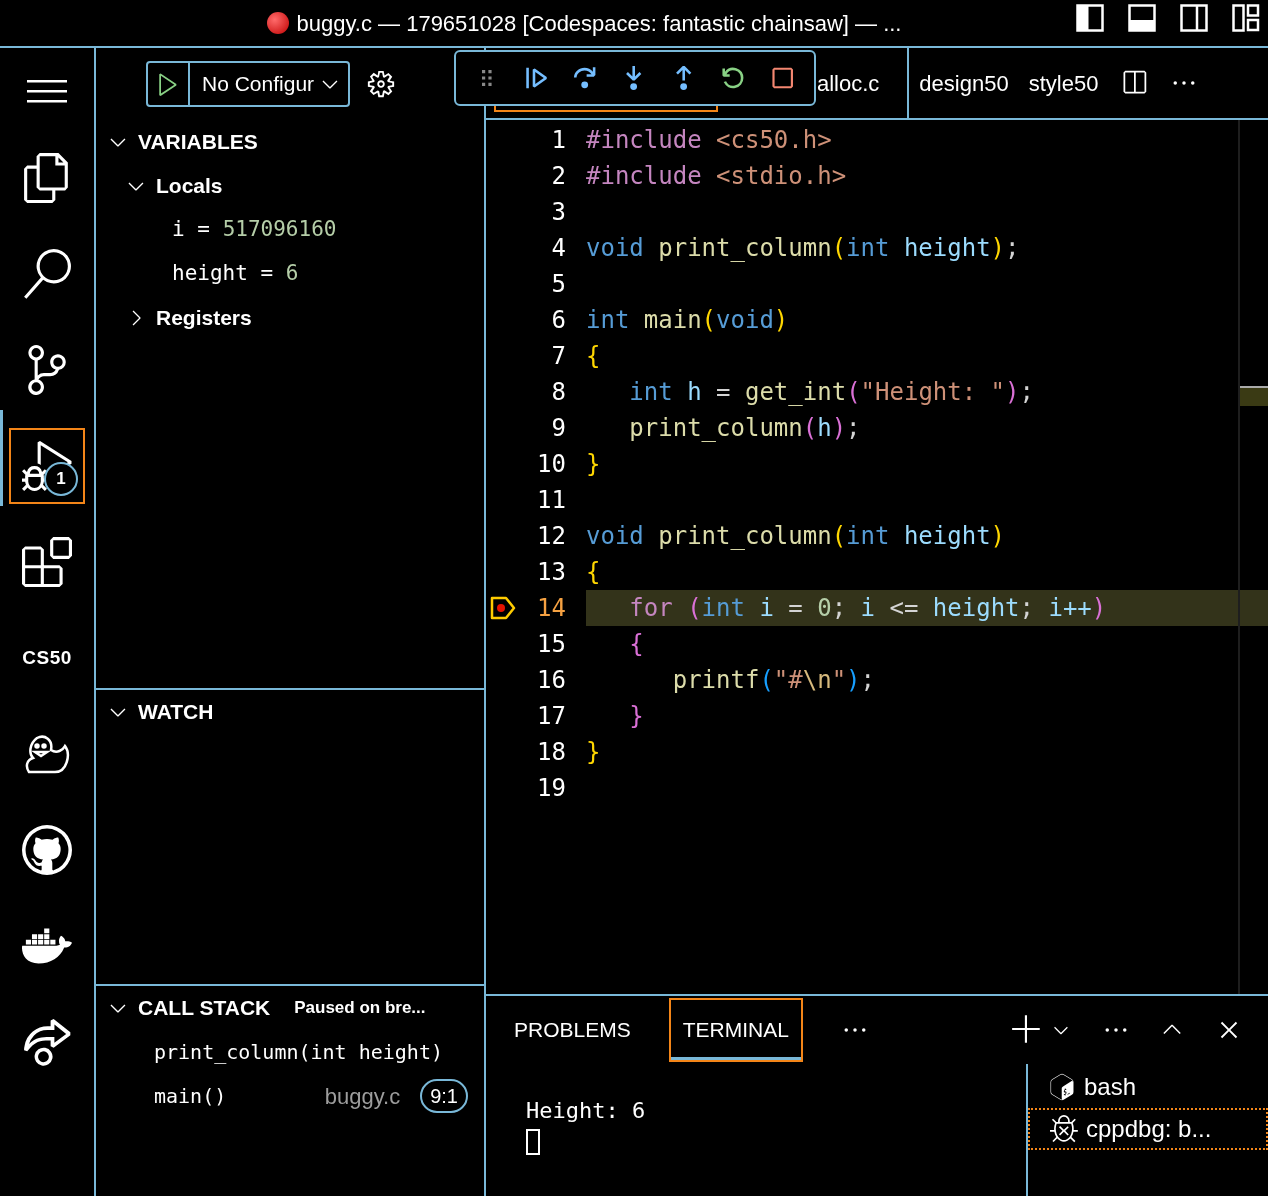 Image resolution: width=1268 pixels, height=1196 pixels. What do you see at coordinates (709, 140) in the screenshot?
I see `code-line: #include <cs50.h>` at bounding box center [709, 140].